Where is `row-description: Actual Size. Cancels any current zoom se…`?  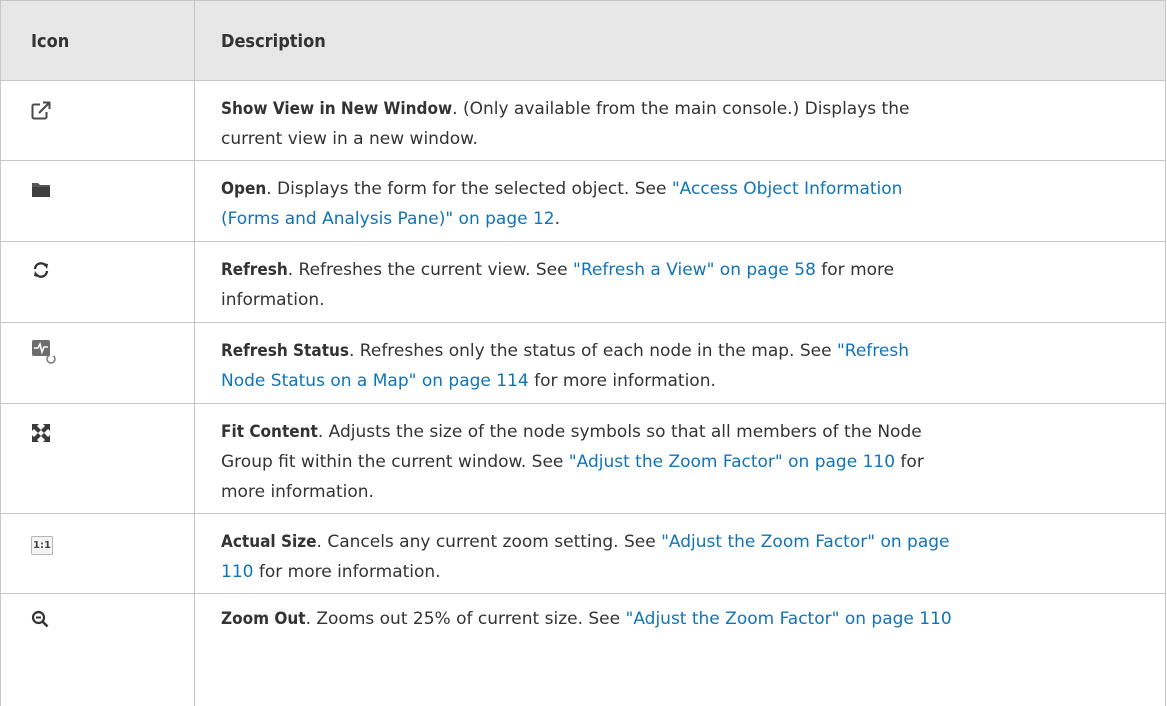 row-description: Actual Size. Cancels any current zoom se… is located at coordinates (683, 557).